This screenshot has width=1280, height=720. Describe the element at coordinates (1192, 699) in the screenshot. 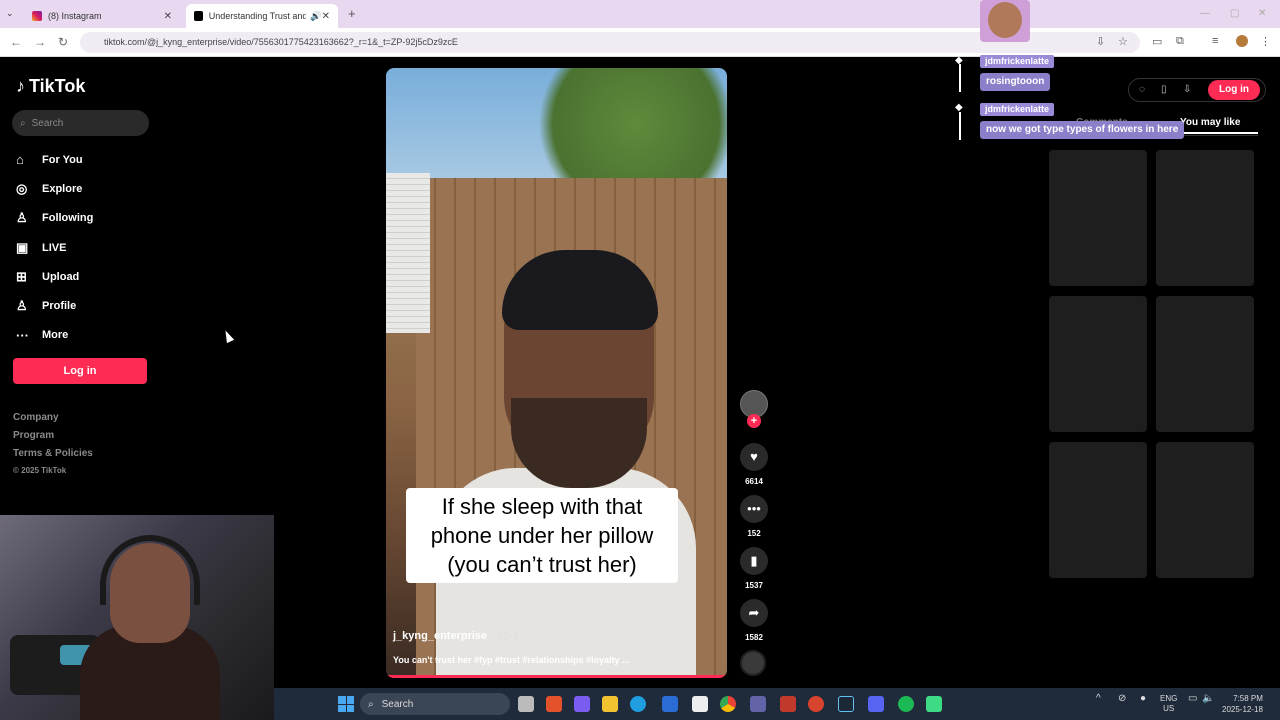

I see `display-icon: ▭` at that location.